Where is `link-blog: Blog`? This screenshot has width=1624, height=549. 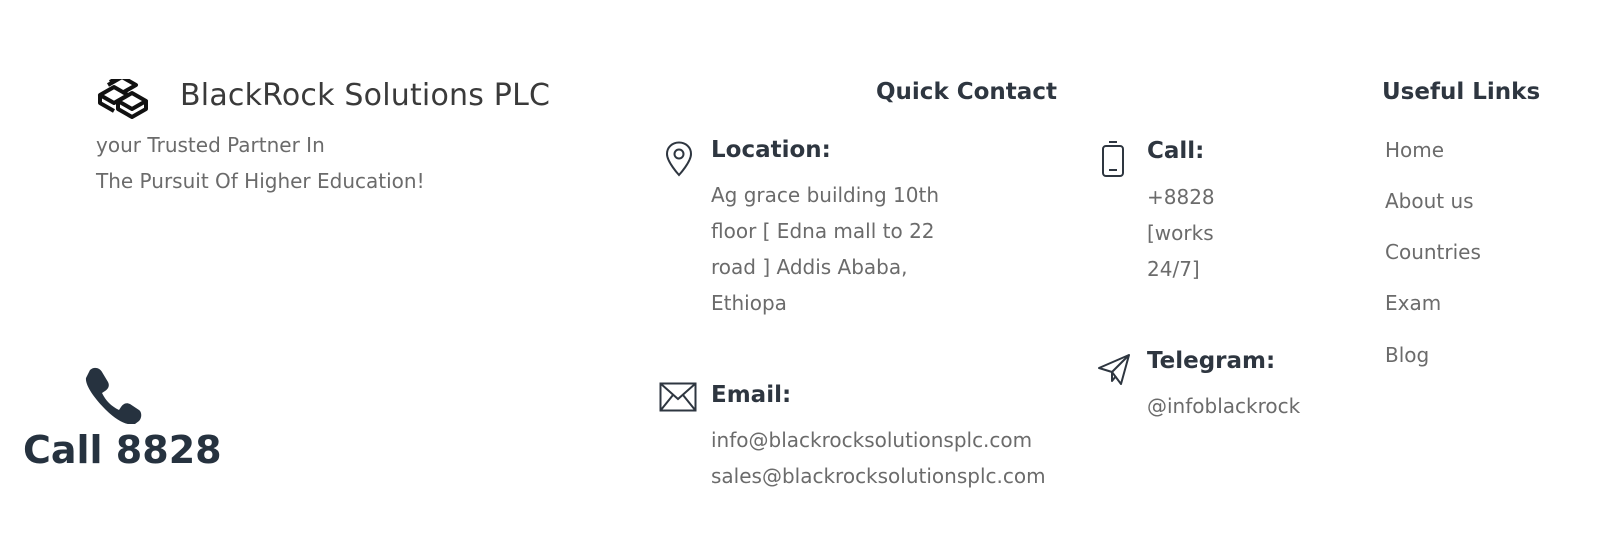
link-blog: Blog is located at coordinates (1407, 355).